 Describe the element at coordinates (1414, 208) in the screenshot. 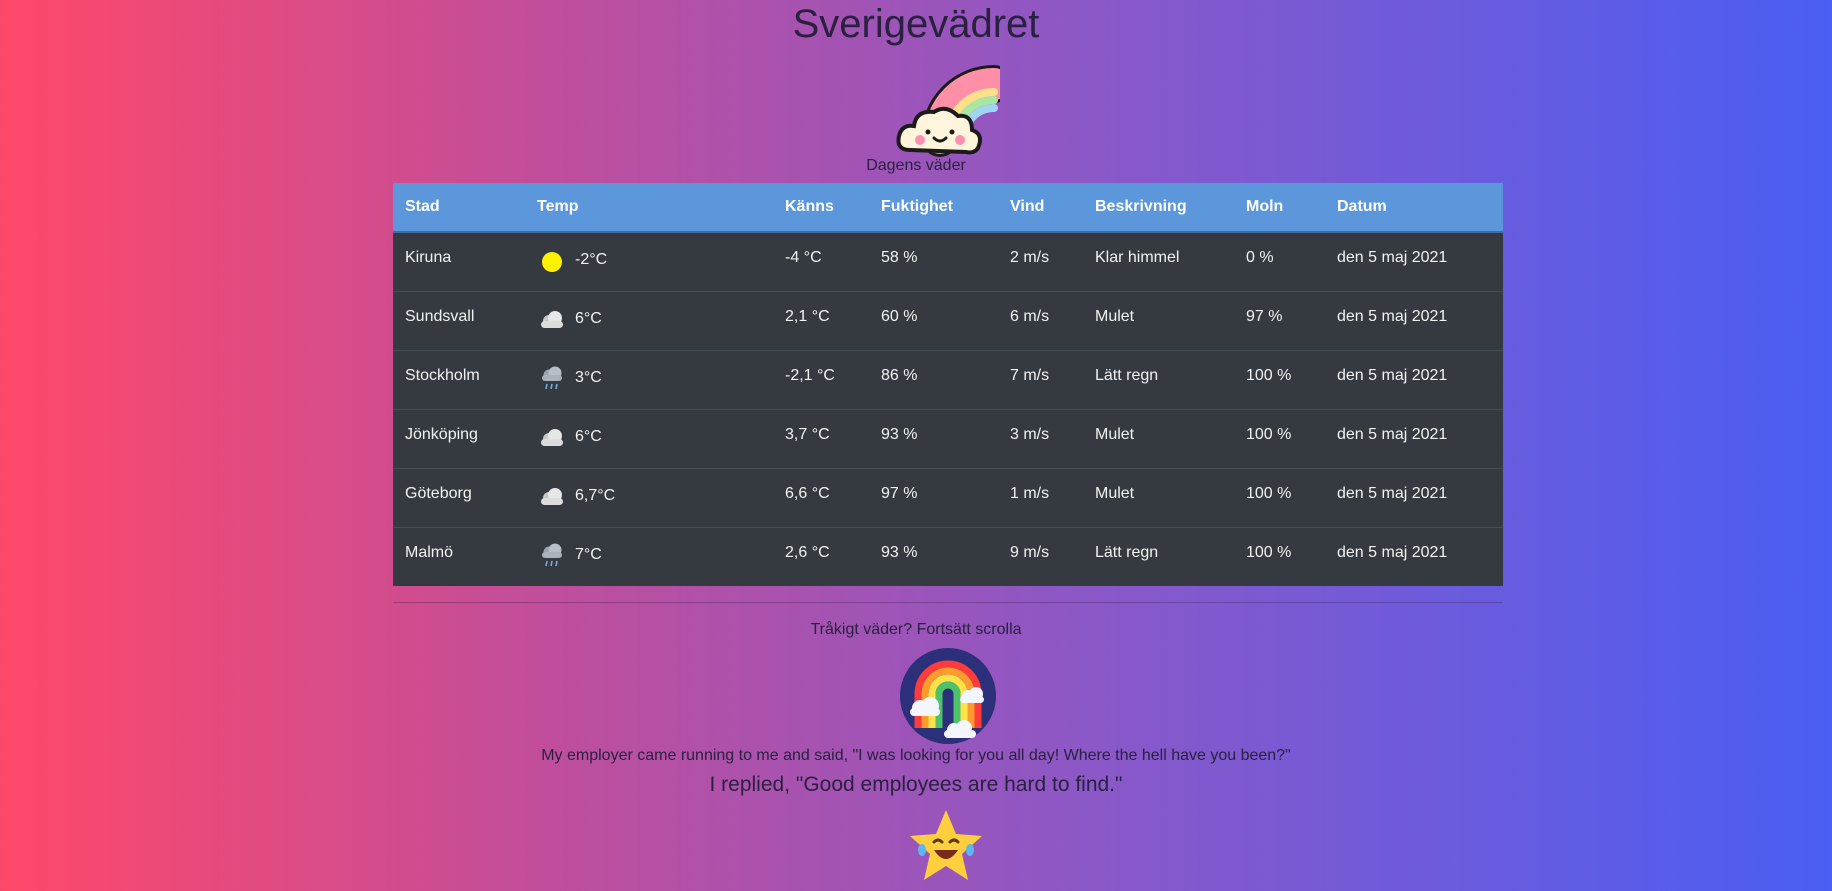

I see `col-header-date: Datum` at that location.